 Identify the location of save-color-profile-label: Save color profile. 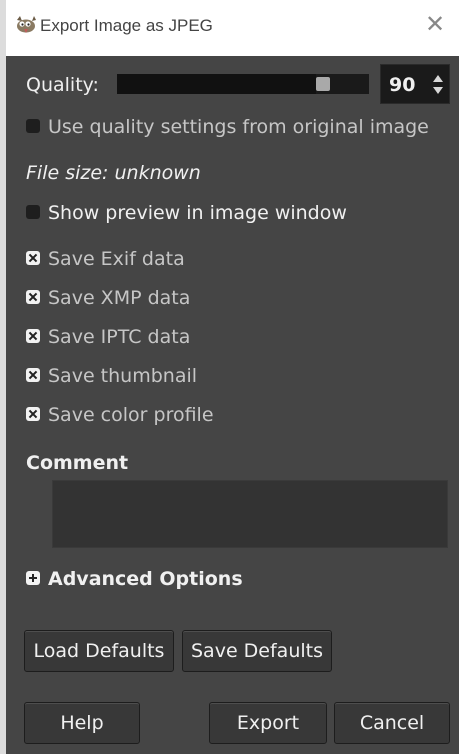
(131, 415).